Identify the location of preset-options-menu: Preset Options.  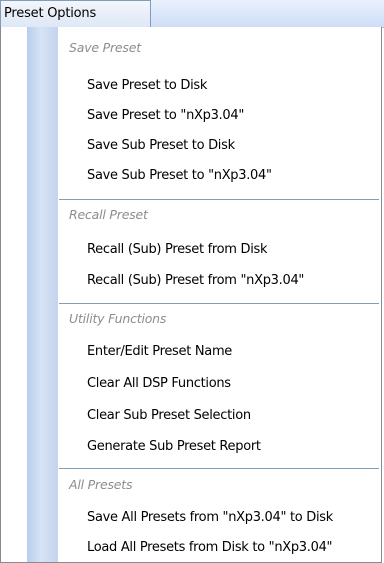
(75, 14).